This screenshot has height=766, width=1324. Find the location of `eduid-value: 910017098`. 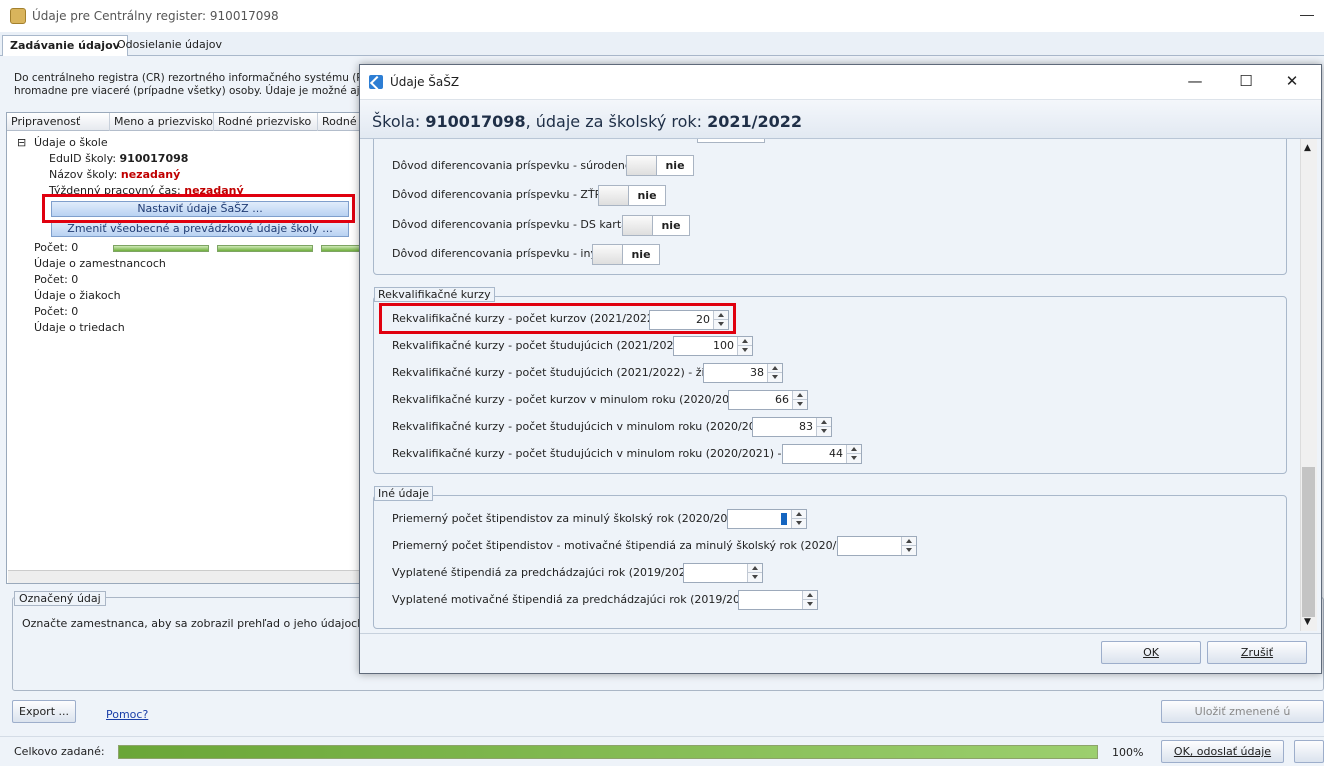

eduid-value: 910017098 is located at coordinates (154, 158).